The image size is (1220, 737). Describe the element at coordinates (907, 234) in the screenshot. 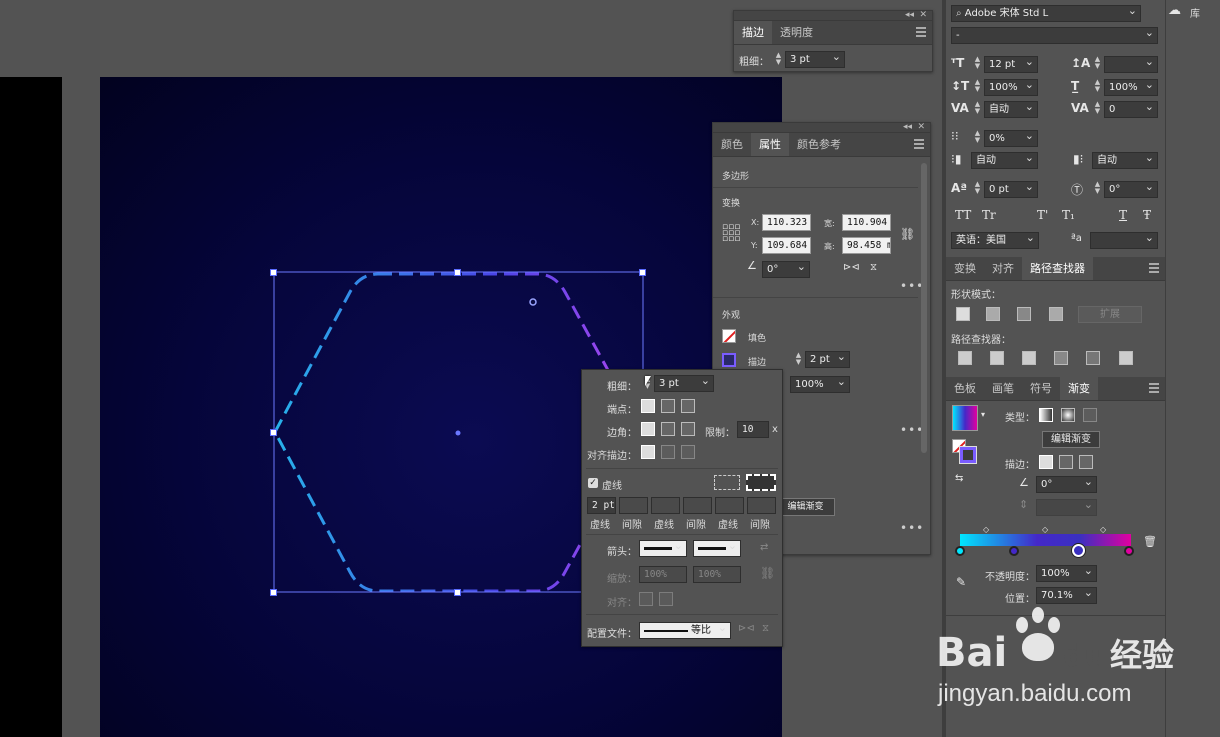

I see `link-proportions-icon: ⛓` at that location.